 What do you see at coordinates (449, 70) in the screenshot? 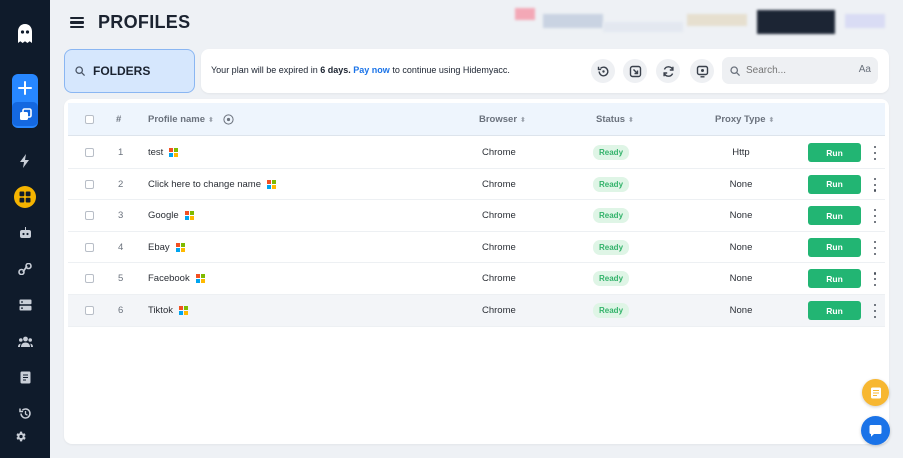
I see `notice-suffix: to continue using Hidemyacc.` at bounding box center [449, 70].